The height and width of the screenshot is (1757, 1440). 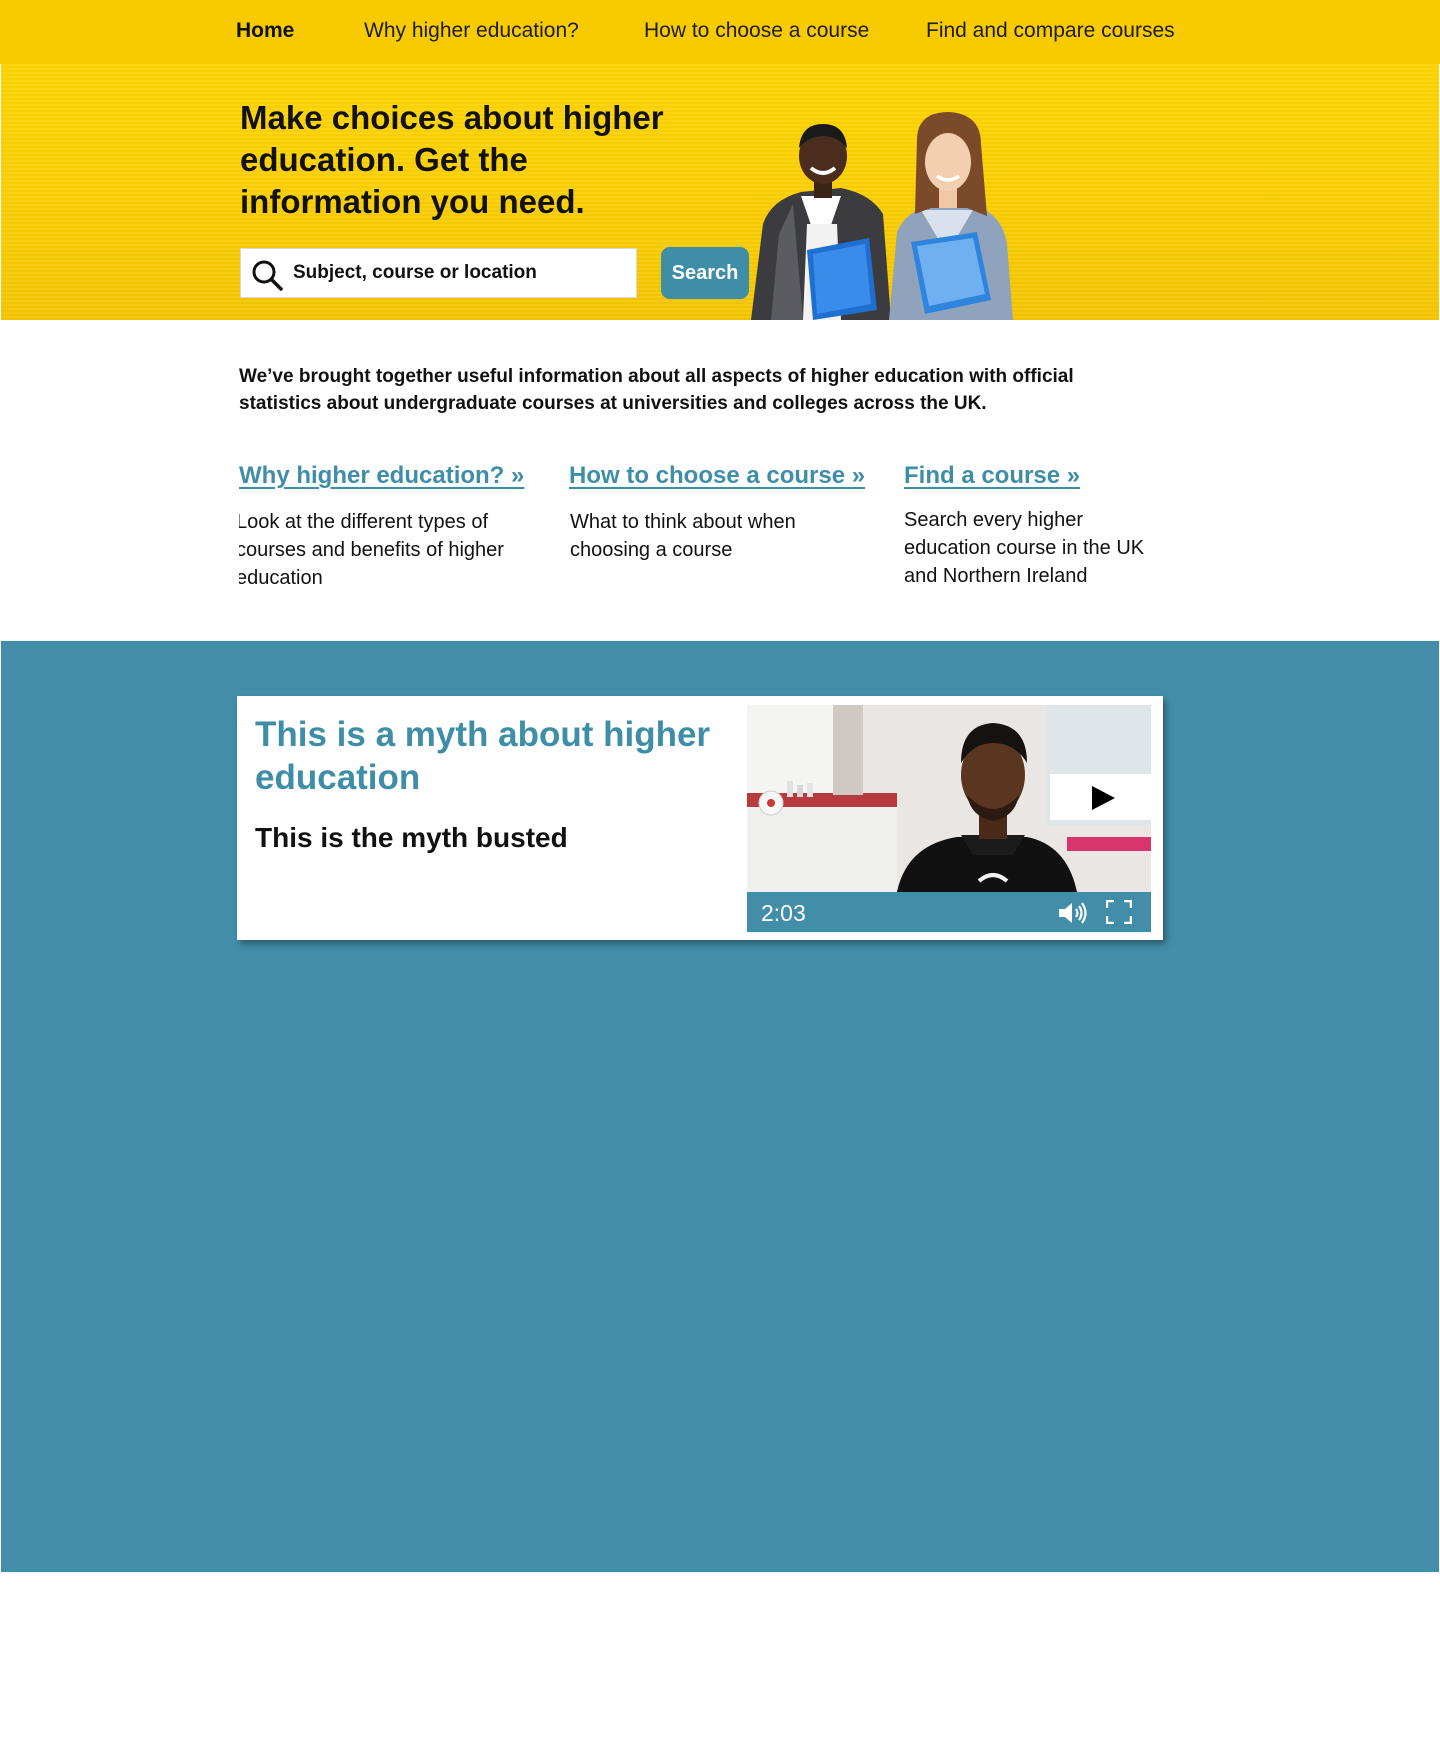 I want to click on search-box, so click(x=438, y=273).